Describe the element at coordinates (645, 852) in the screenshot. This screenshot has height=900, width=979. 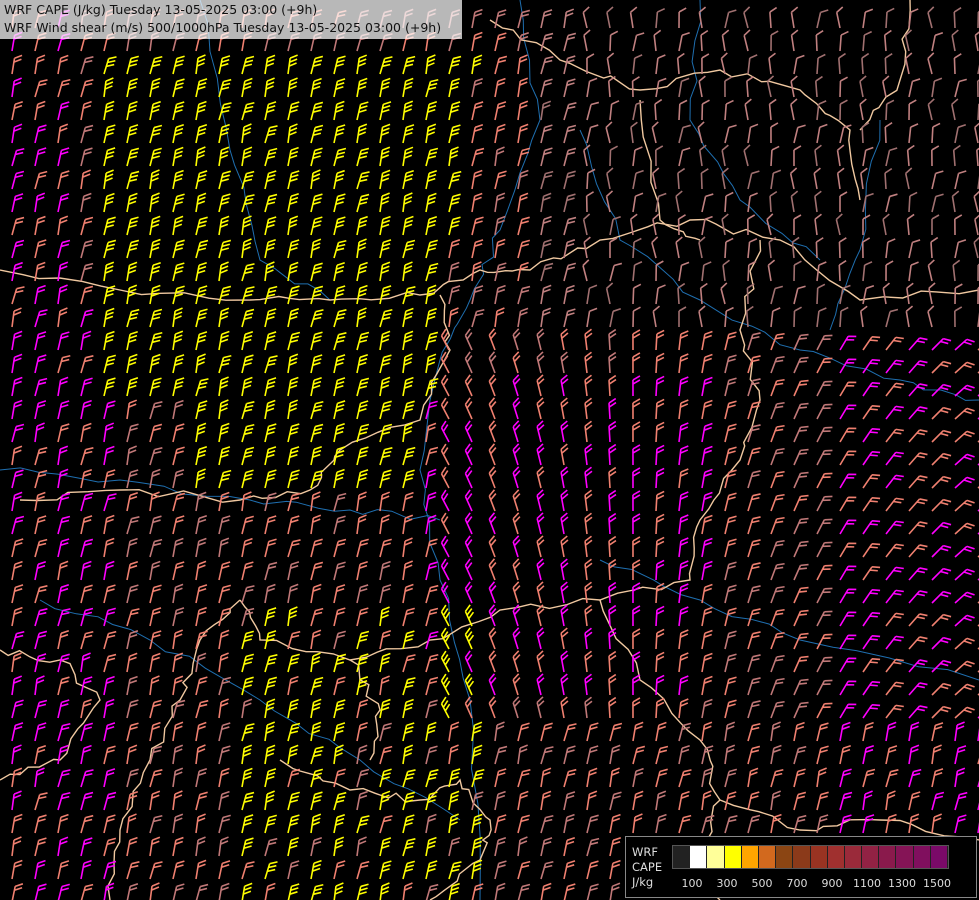
I see `legend-label-wrf: WRF` at that location.